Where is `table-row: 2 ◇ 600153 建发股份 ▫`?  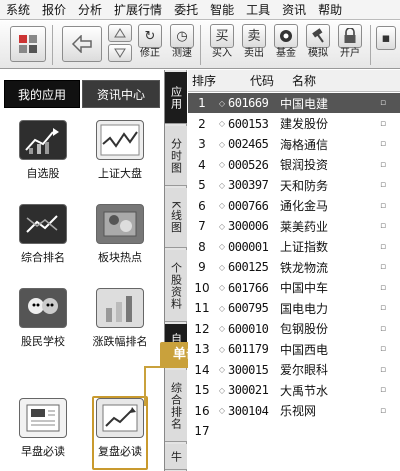
table-row: 2 ◇ 600153 建发股份 ▫ is located at coordinates (294, 124).